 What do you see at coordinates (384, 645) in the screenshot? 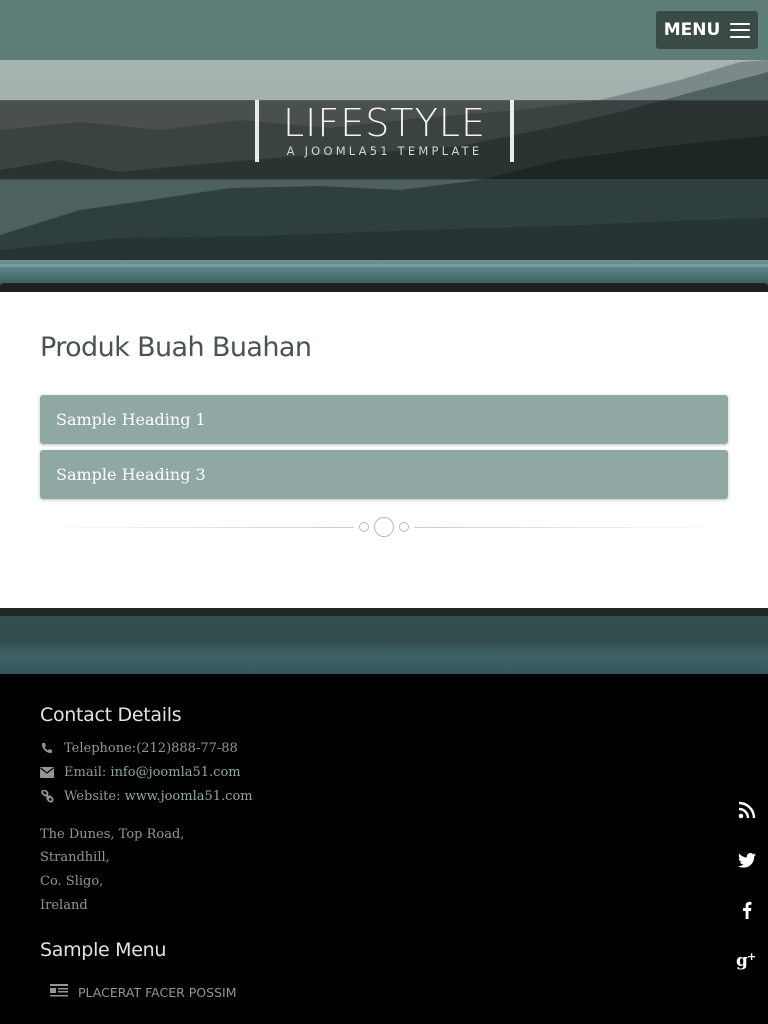
I see `lake-background-strip` at bounding box center [384, 645].